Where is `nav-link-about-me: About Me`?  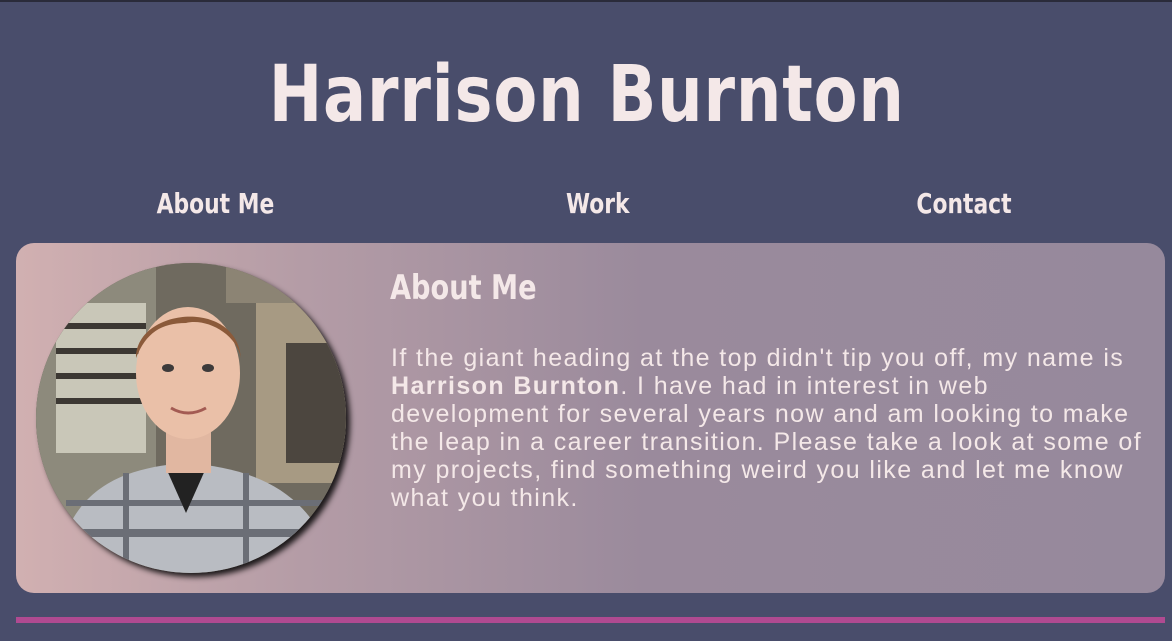
nav-link-about-me: About Me is located at coordinates (216, 204).